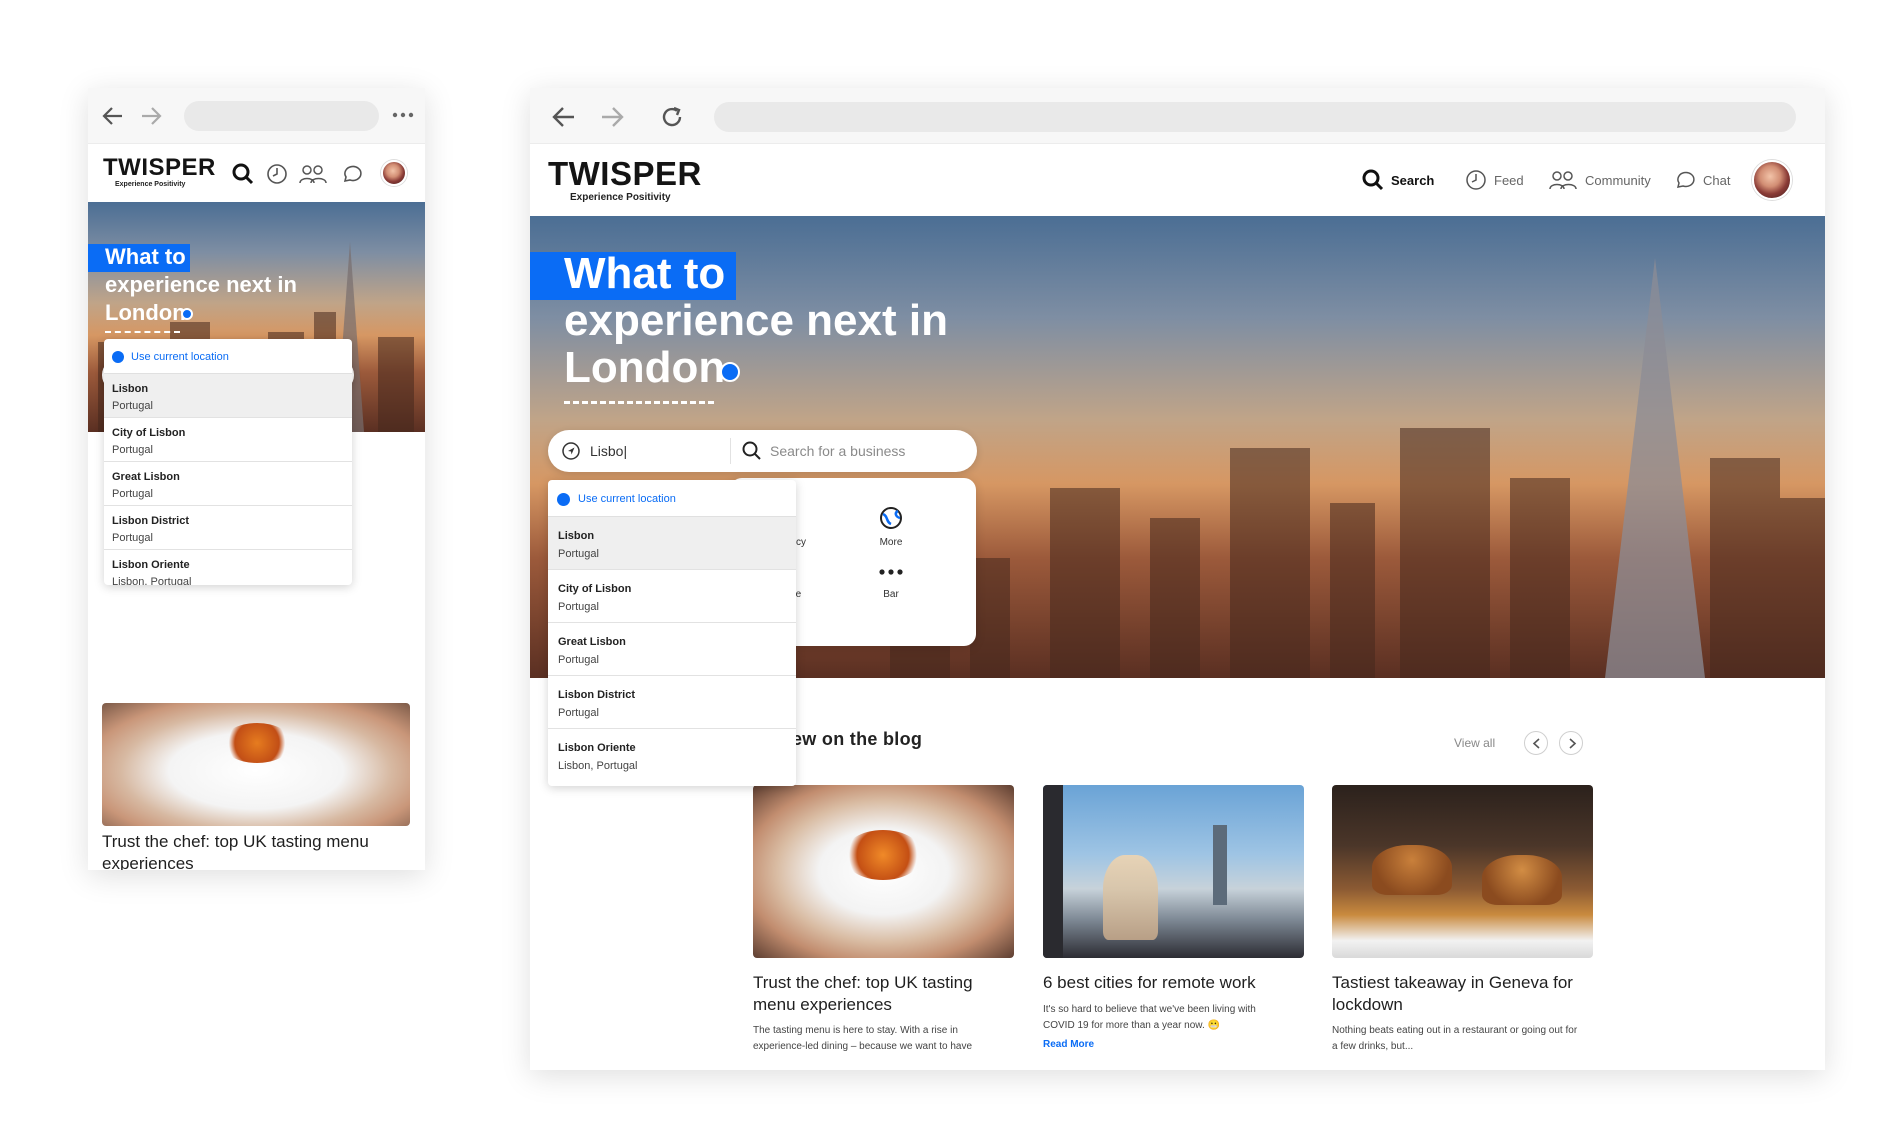 The width and height of the screenshot is (1895, 1141). I want to click on category-label: More, so click(891, 542).